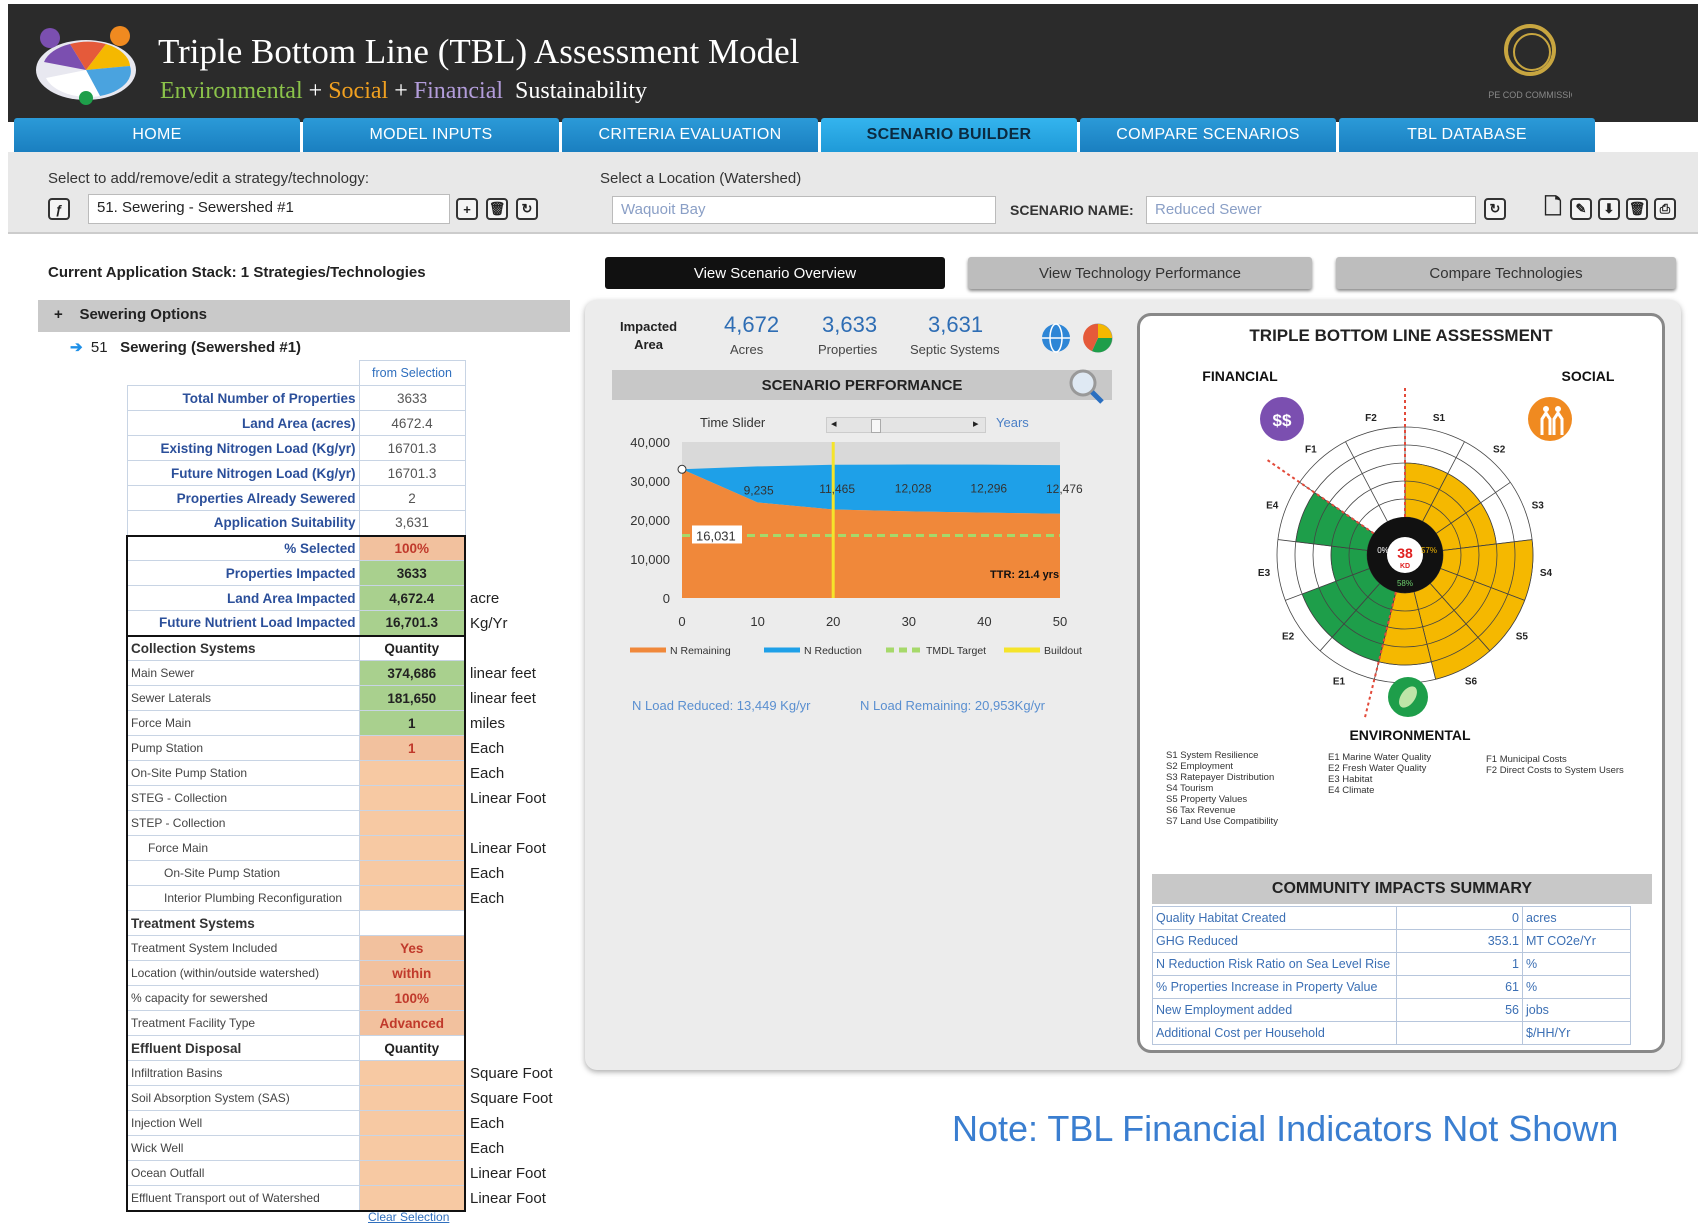  I want to click on treatment-value: 100%, so click(412, 998).